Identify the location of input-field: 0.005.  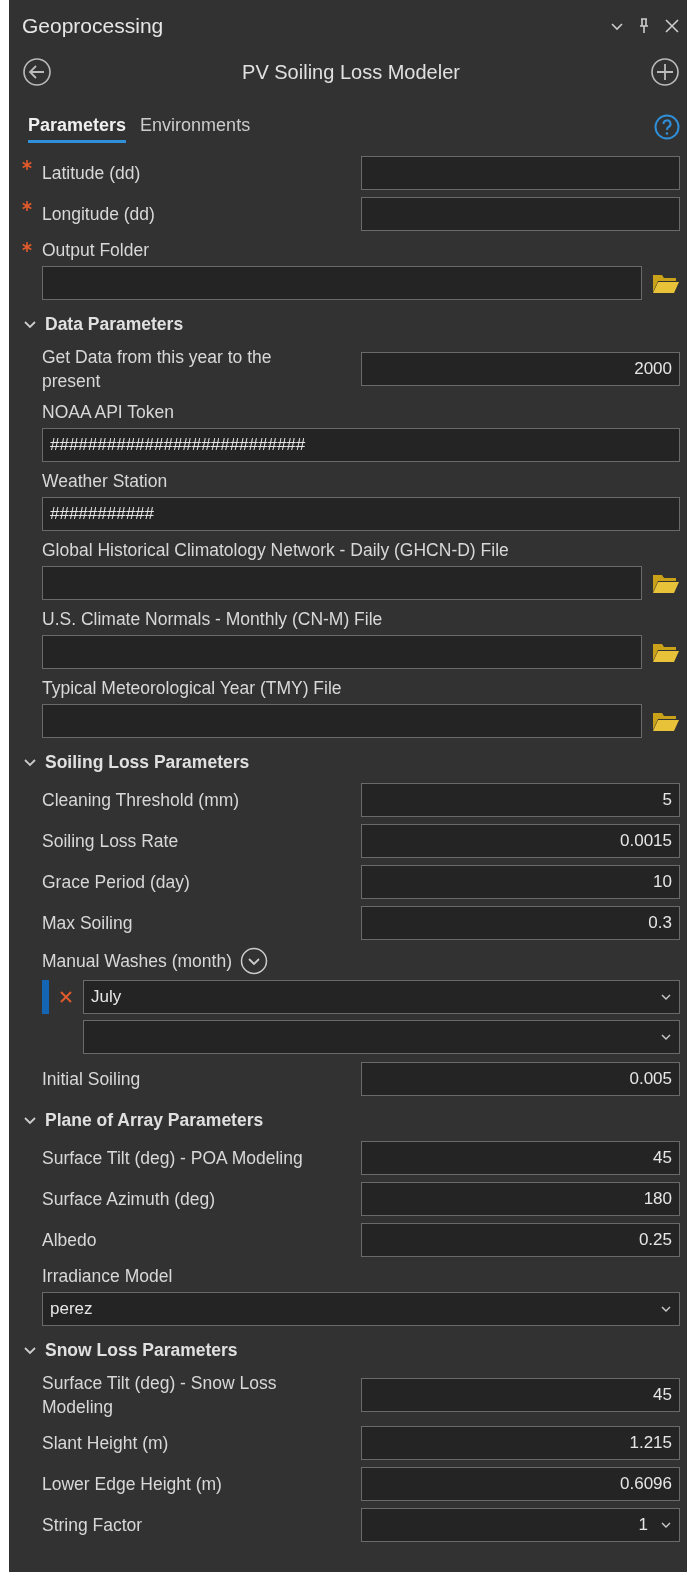
(520, 1079).